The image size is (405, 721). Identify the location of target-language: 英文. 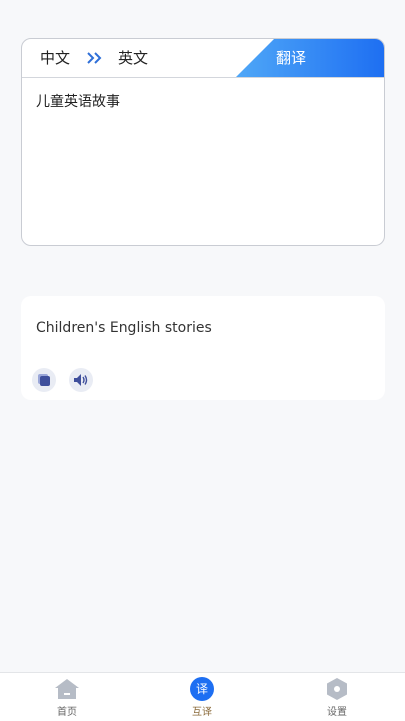
(133, 58).